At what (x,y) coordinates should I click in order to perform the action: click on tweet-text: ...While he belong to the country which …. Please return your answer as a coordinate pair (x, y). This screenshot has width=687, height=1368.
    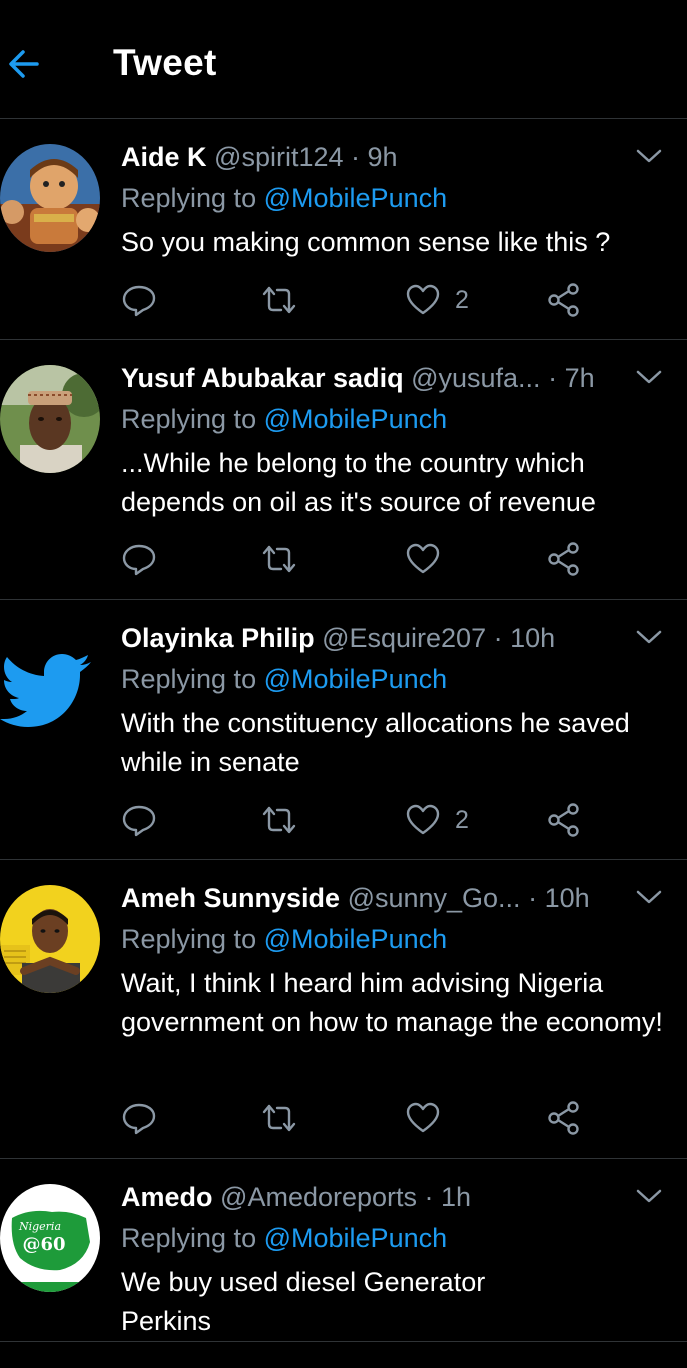
    Looking at the image, I should click on (358, 482).